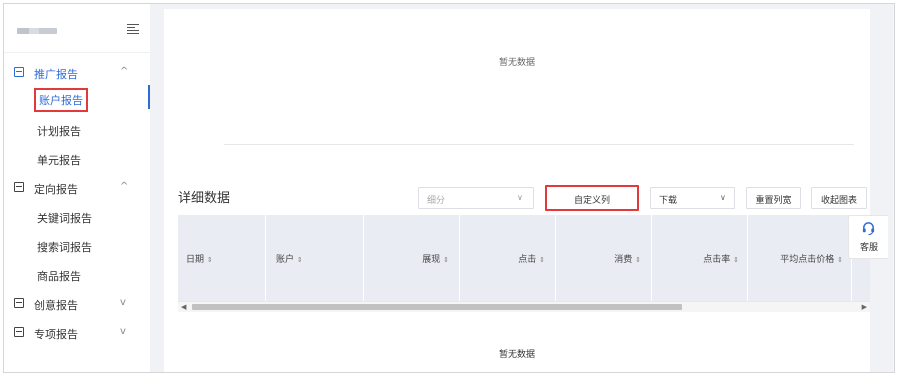  I want to click on column-label: 账户, so click(285, 260).